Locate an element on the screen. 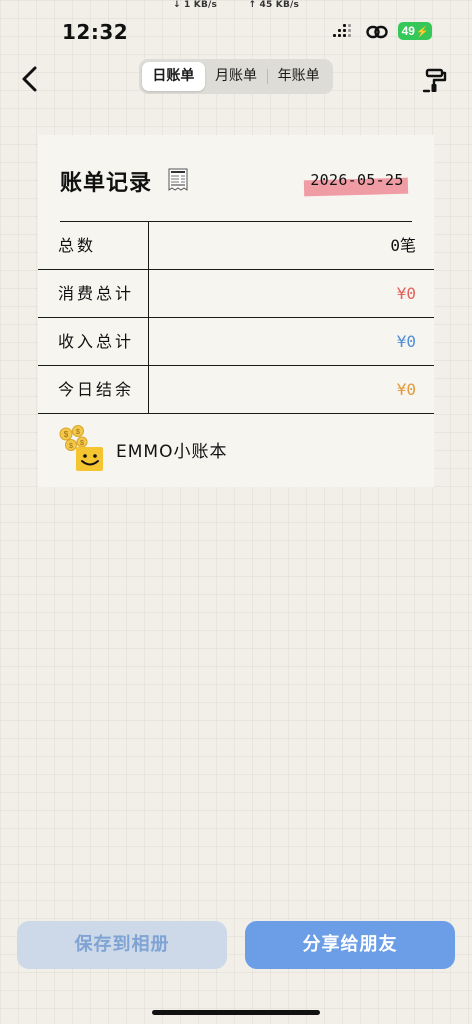  share-to-friends-button: 分享给朋友 is located at coordinates (350, 945).